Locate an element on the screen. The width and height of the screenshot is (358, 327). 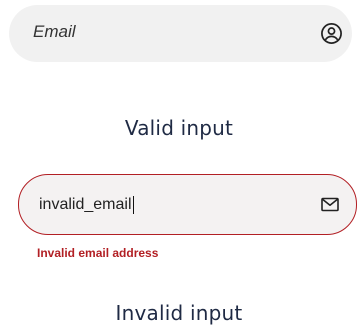
email-placeholder: Email is located at coordinates (54, 31).